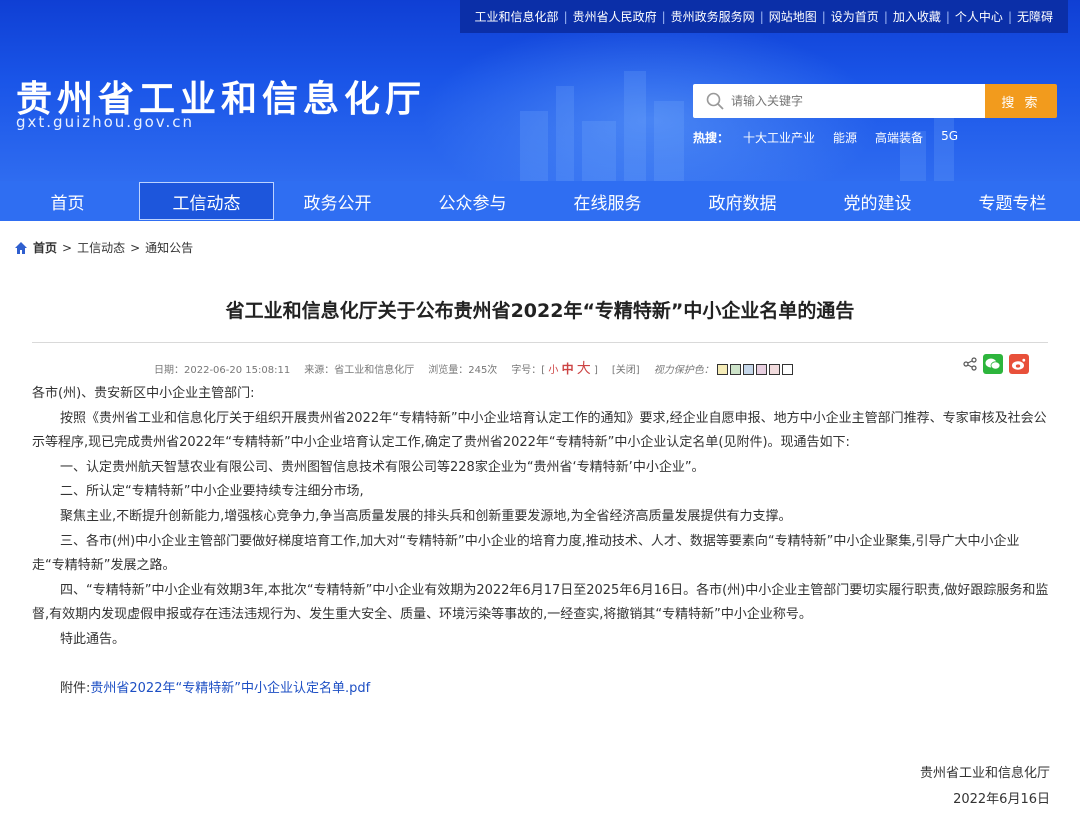 The height and width of the screenshot is (821, 1080). I want to click on search-box, so click(839, 101).